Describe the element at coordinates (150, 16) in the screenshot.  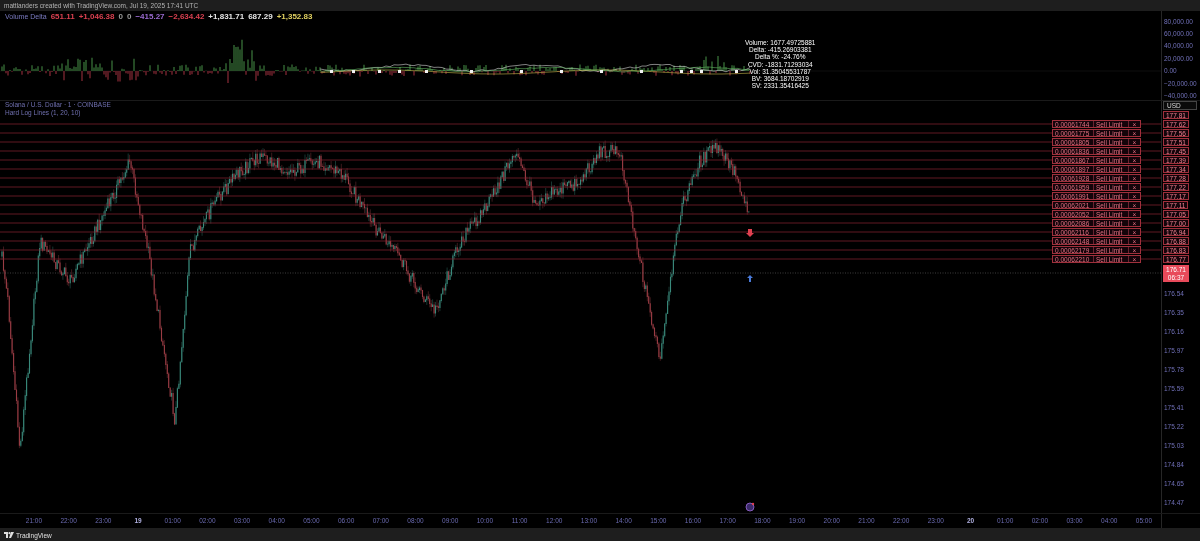
I see `indicator-value: −415.27` at that location.